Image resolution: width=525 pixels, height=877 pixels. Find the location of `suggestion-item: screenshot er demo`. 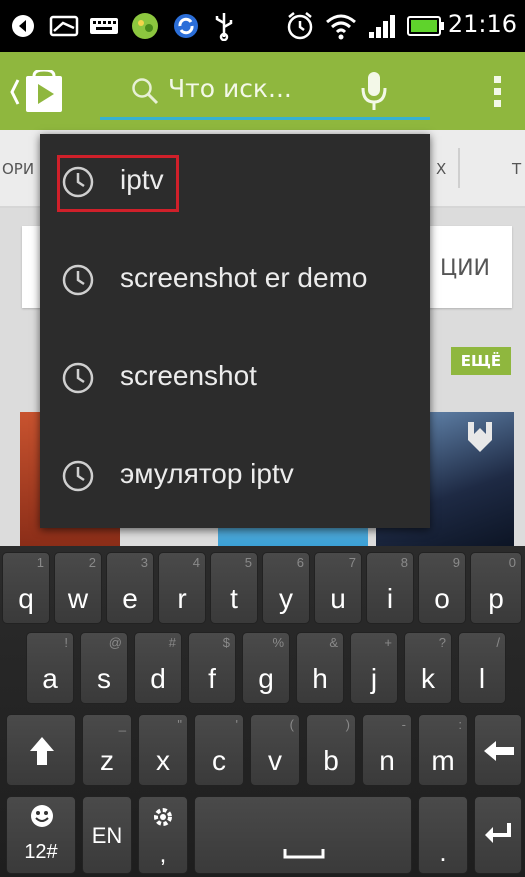

suggestion-item: screenshot er demo is located at coordinates (235, 281).